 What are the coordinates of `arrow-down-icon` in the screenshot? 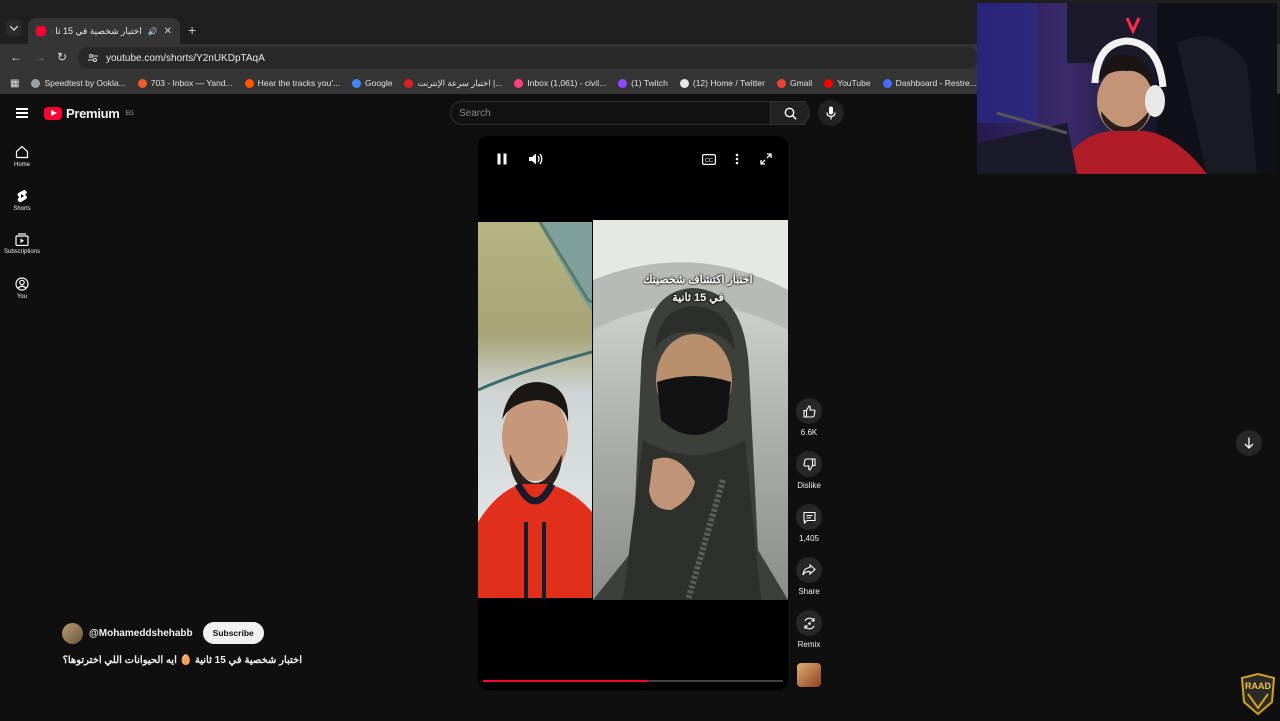 It's located at (1249, 443).